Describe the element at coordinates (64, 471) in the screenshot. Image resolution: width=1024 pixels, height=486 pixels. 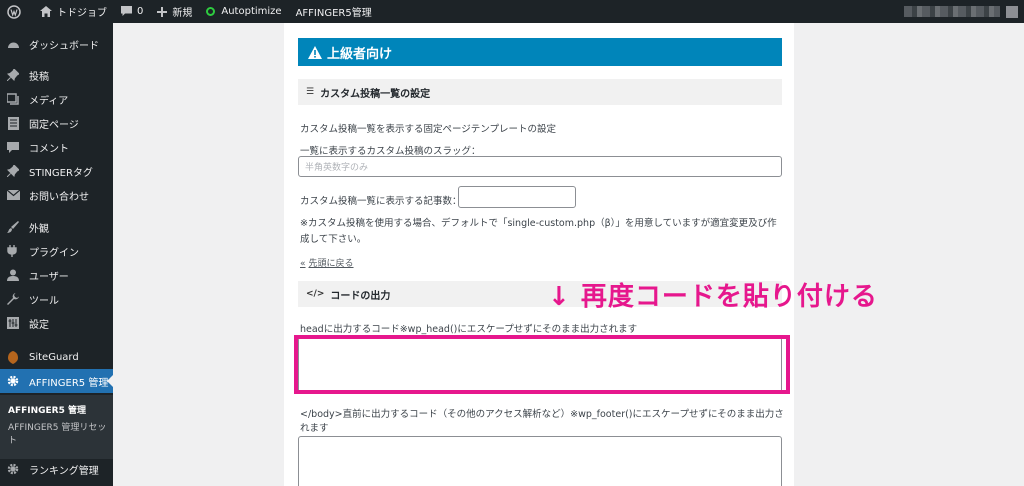
I see `sidebar-item-label: ランキング管理` at that location.